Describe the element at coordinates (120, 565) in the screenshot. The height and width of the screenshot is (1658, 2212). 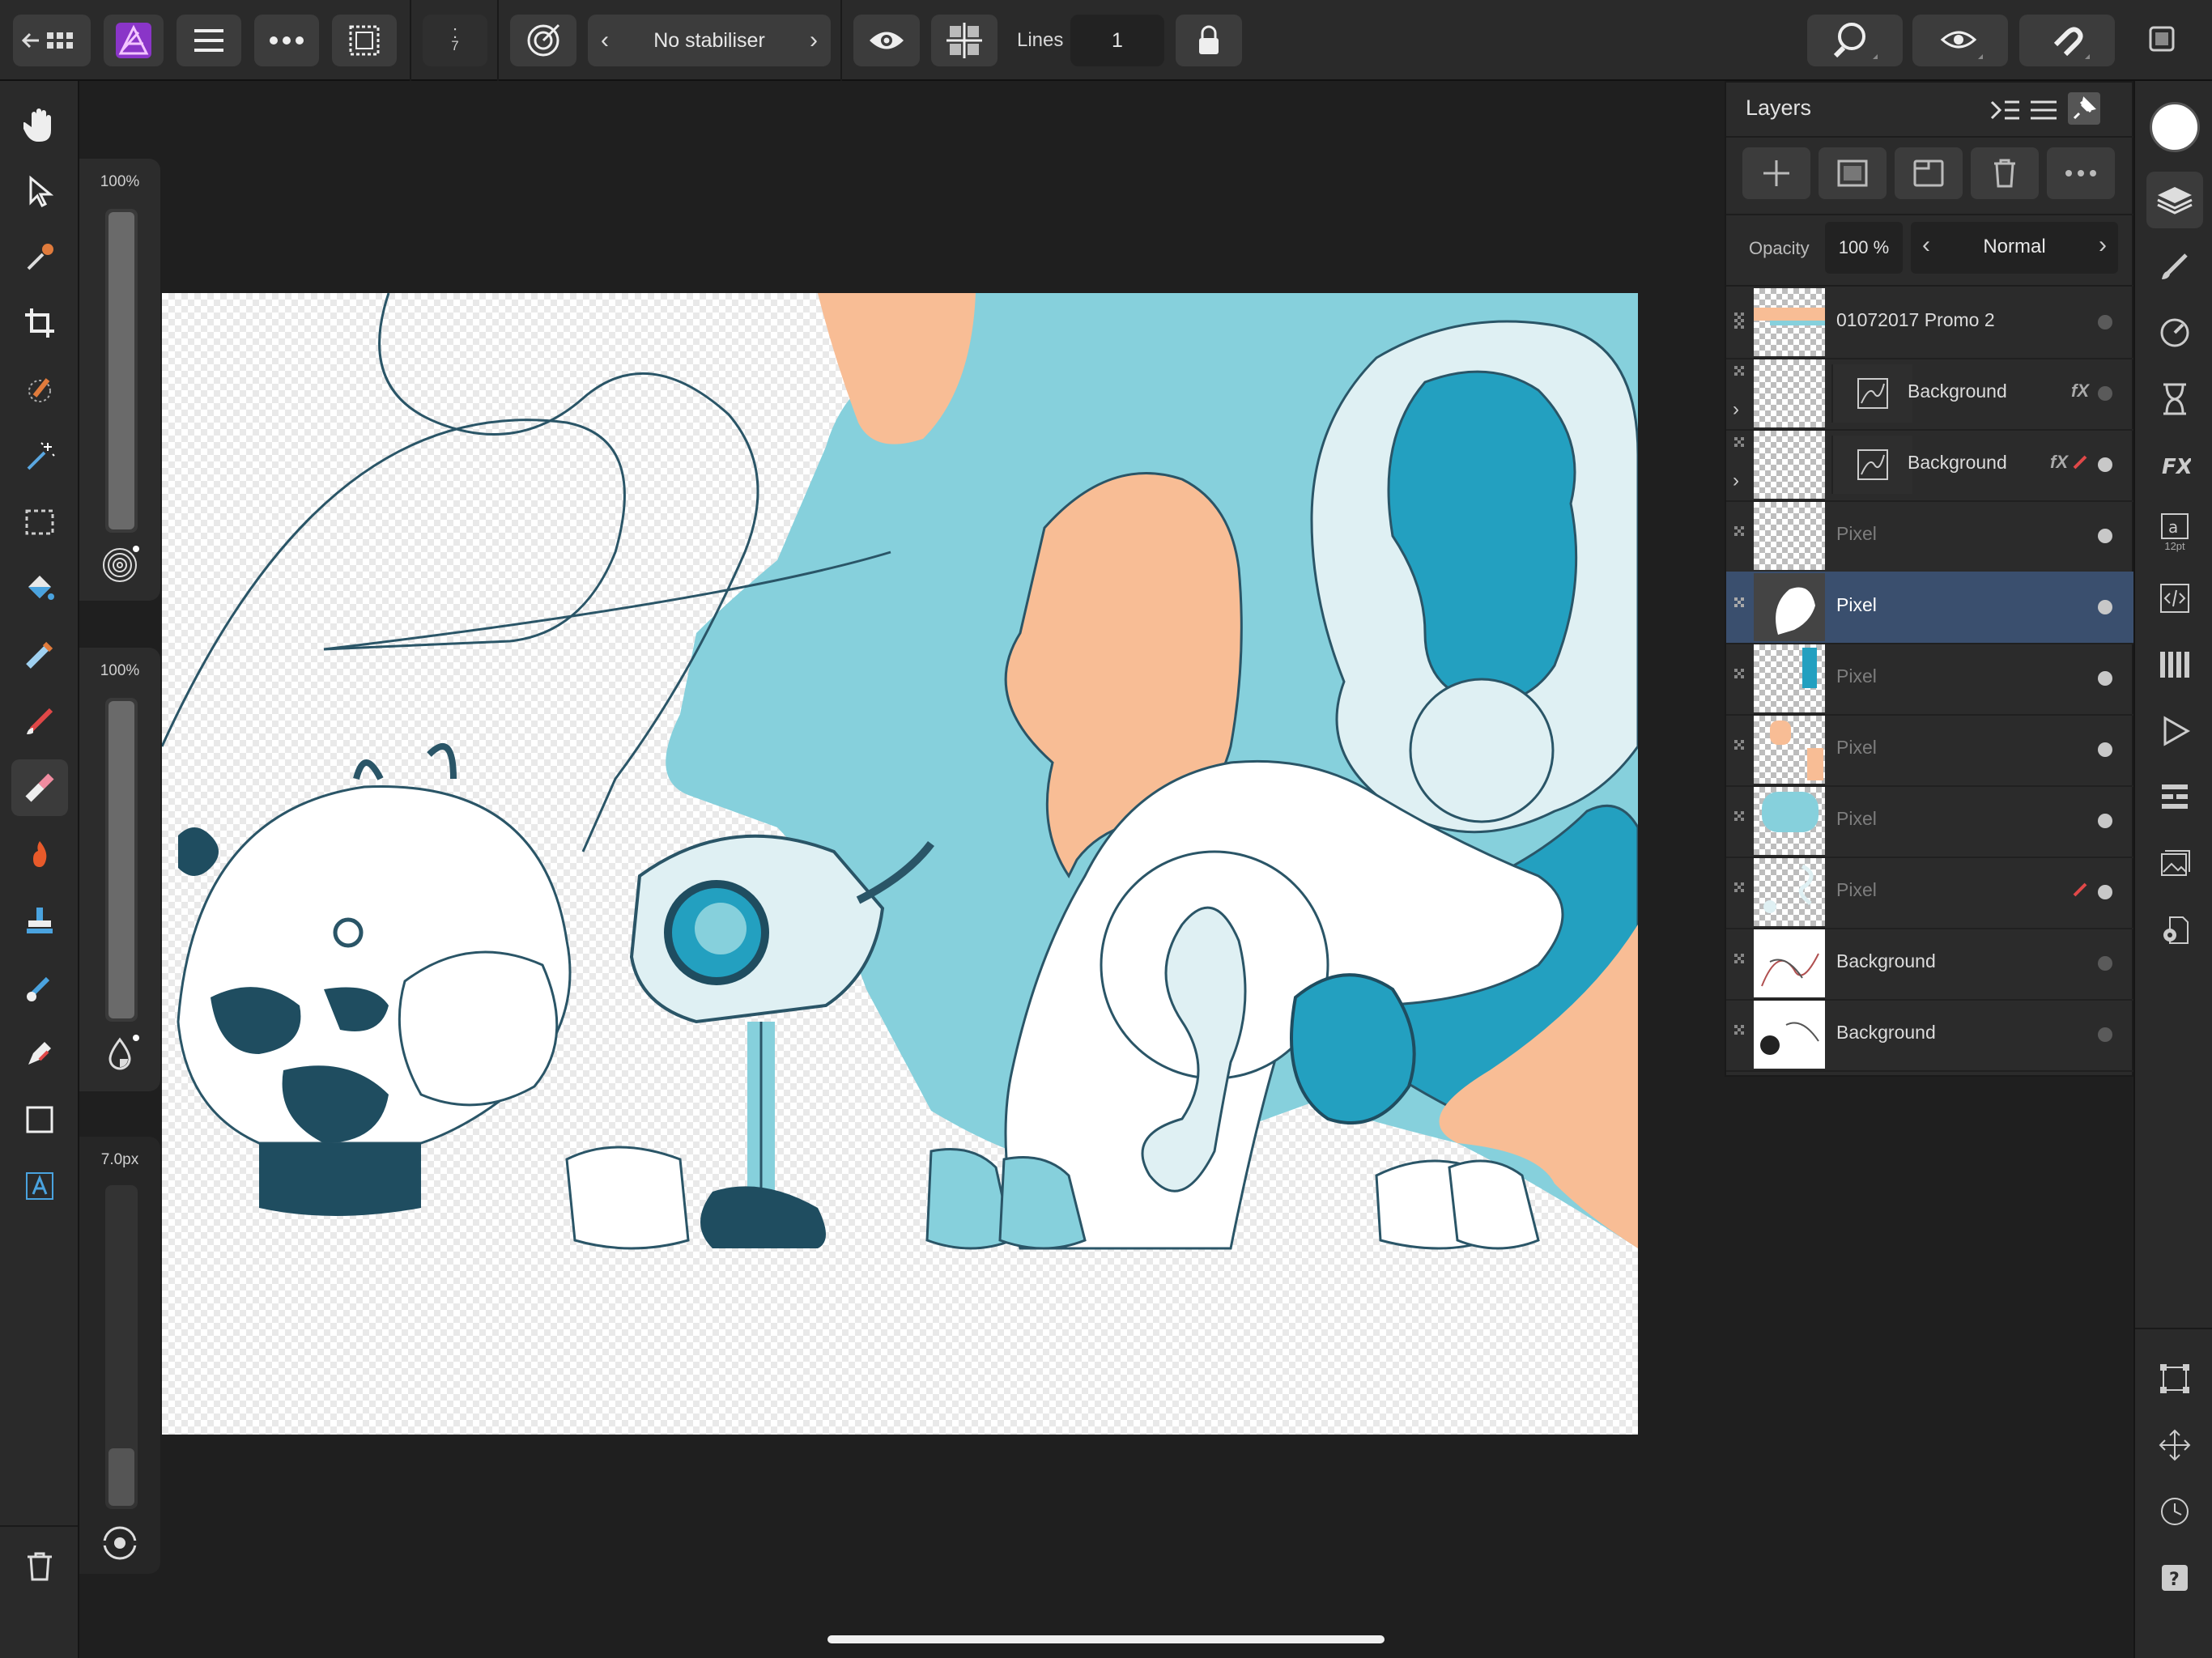
I see `brush-hardness-icon` at that location.